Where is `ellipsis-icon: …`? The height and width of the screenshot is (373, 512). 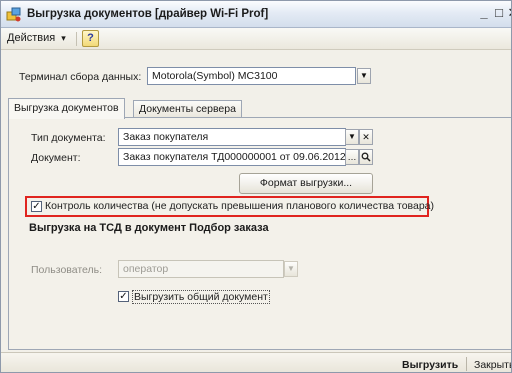
ellipsis-icon: … is located at coordinates (352, 157).